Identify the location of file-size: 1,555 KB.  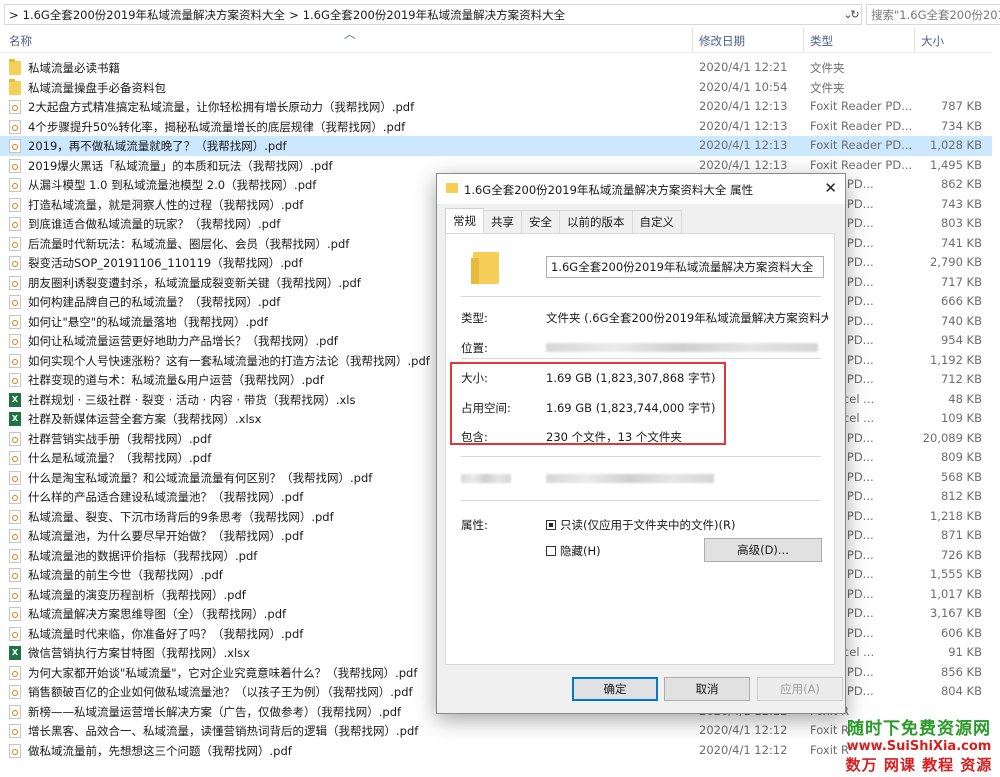
(955, 574).